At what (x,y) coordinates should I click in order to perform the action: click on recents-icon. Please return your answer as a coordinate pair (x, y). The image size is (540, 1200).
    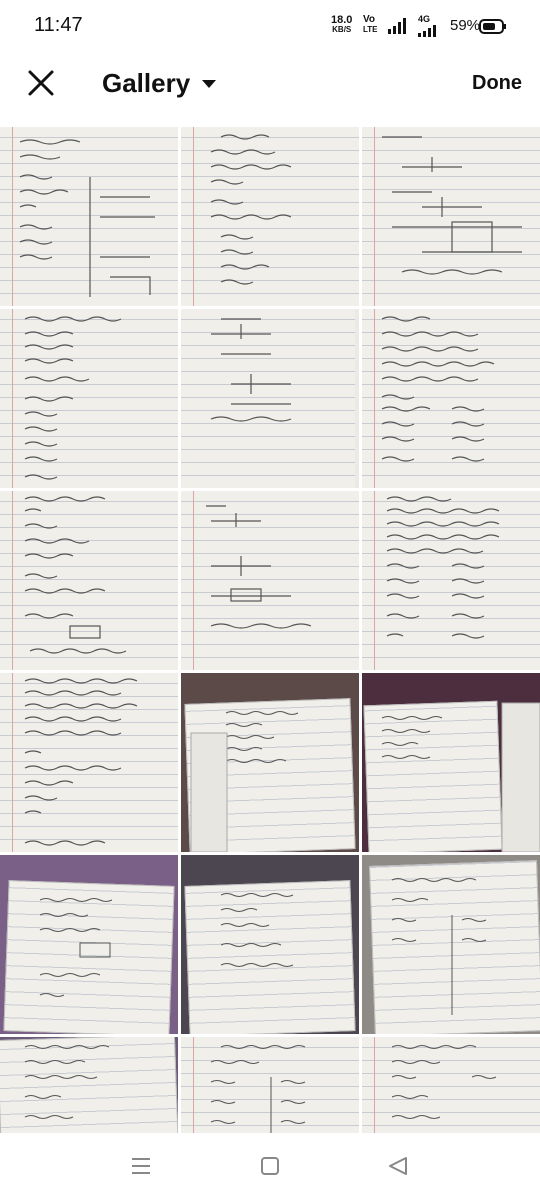
    Looking at the image, I should click on (141, 1166).